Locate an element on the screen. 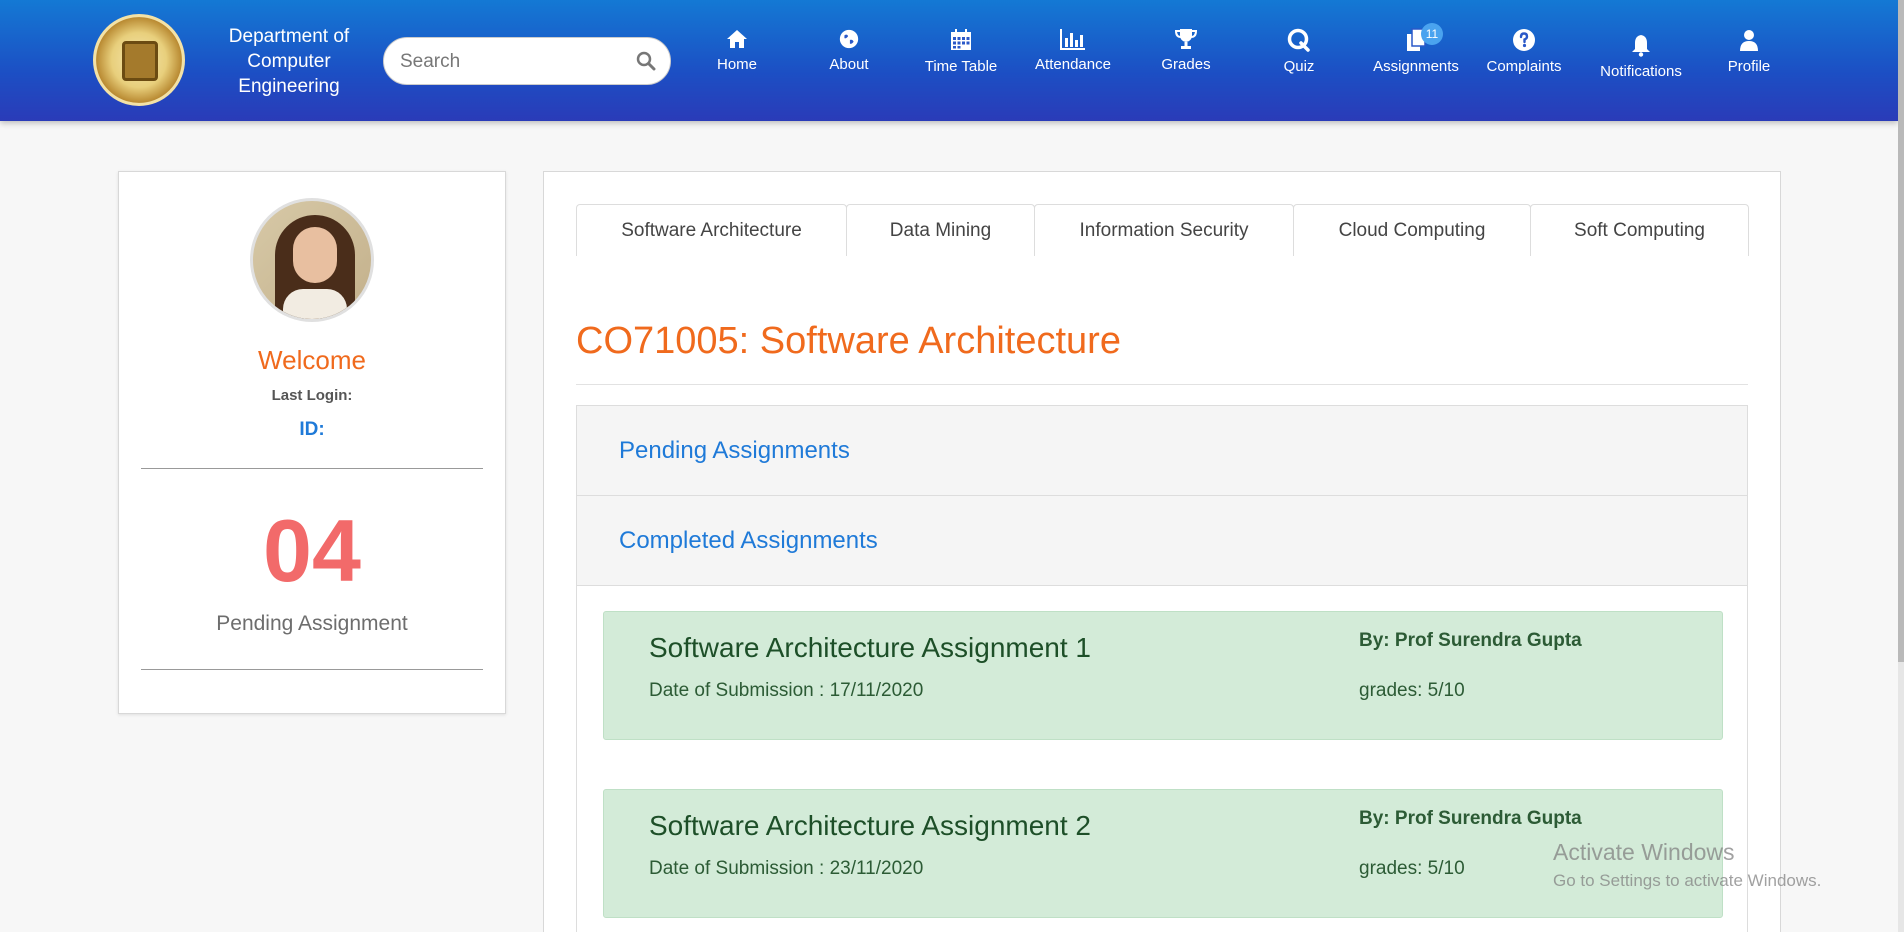  calendar-icon is located at coordinates (961, 39).